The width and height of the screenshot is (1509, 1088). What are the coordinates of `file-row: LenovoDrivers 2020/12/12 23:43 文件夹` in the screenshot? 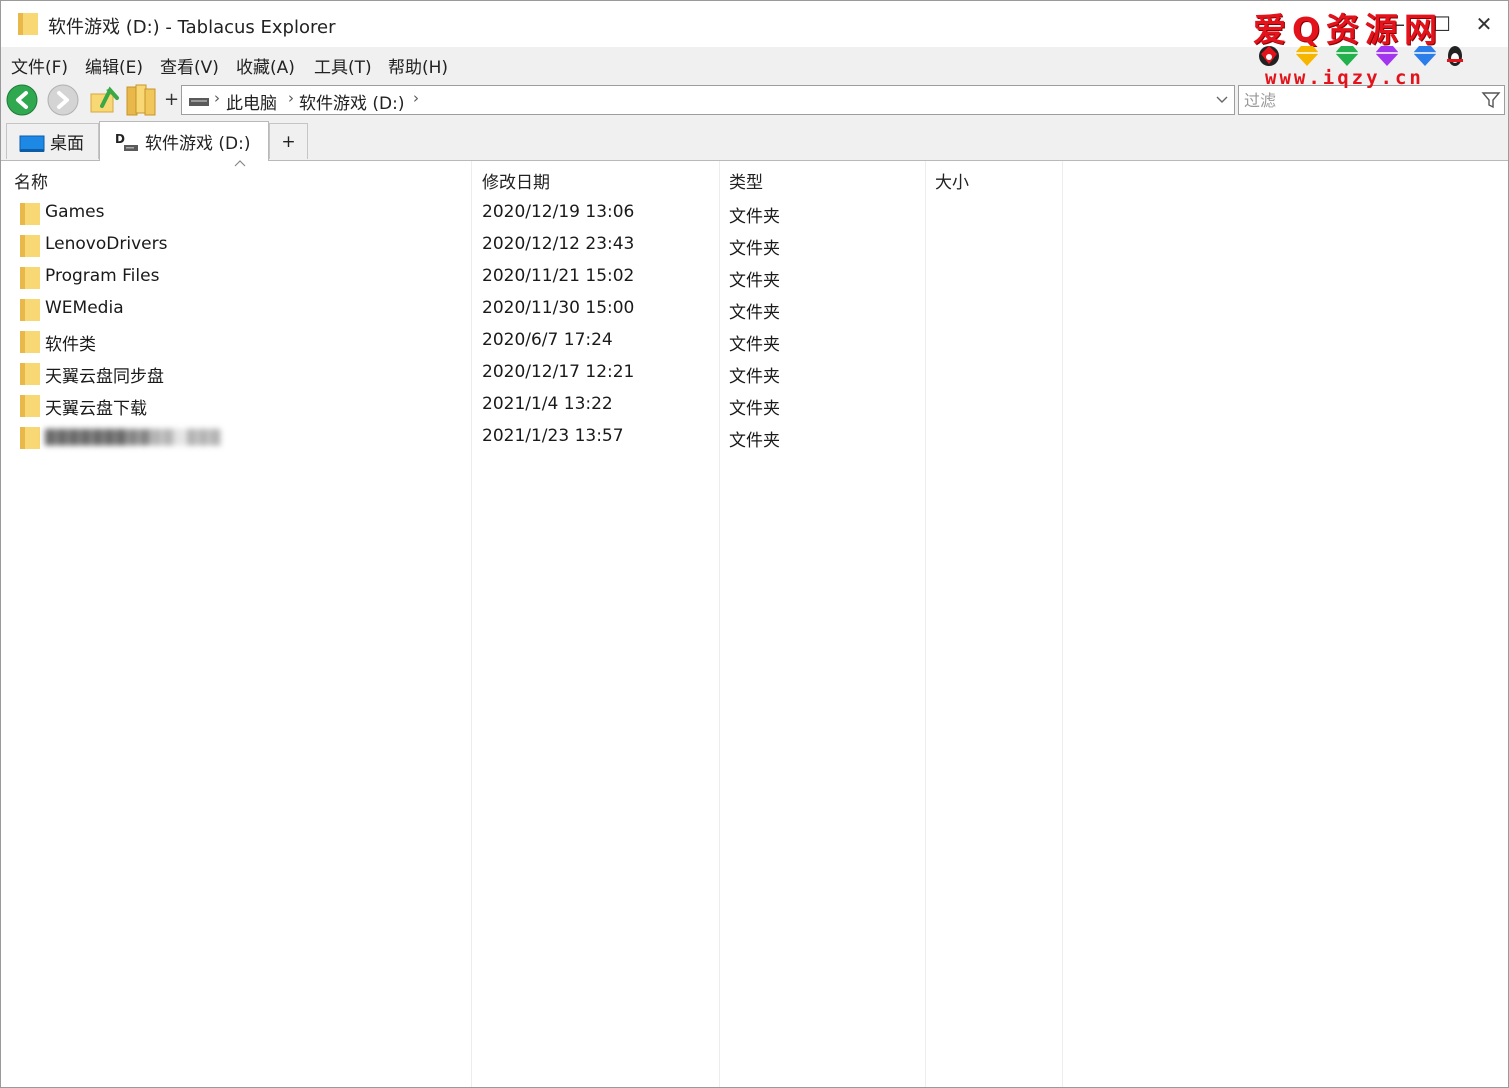 It's located at (754, 246).